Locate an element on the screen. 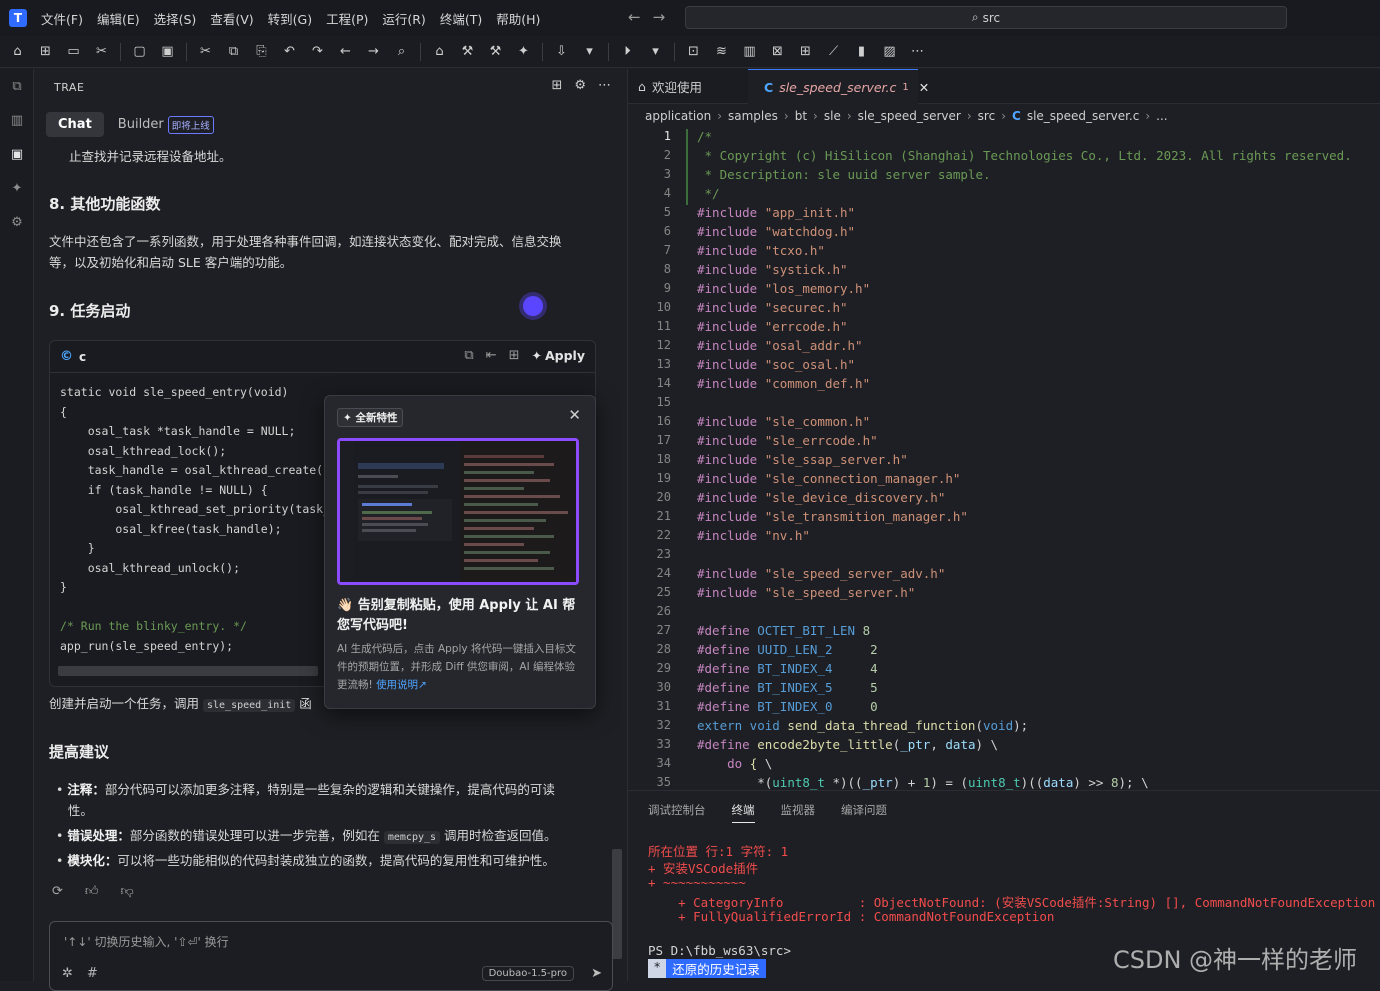  breadcrumb-item: application is located at coordinates (678, 116).